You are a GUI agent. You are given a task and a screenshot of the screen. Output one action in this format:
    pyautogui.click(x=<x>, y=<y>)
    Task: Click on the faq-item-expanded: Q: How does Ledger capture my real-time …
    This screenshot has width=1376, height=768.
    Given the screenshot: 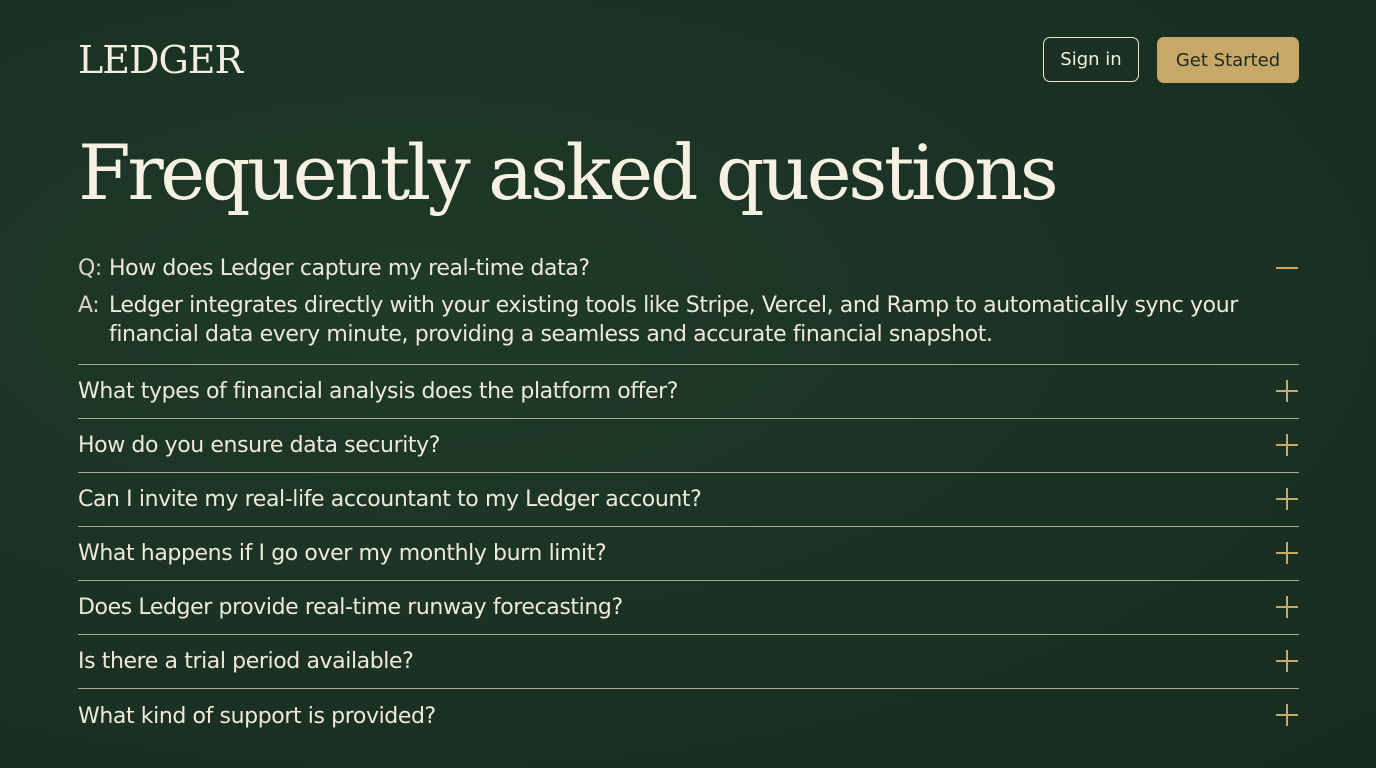 What is the action you would take?
    pyautogui.click(x=688, y=305)
    